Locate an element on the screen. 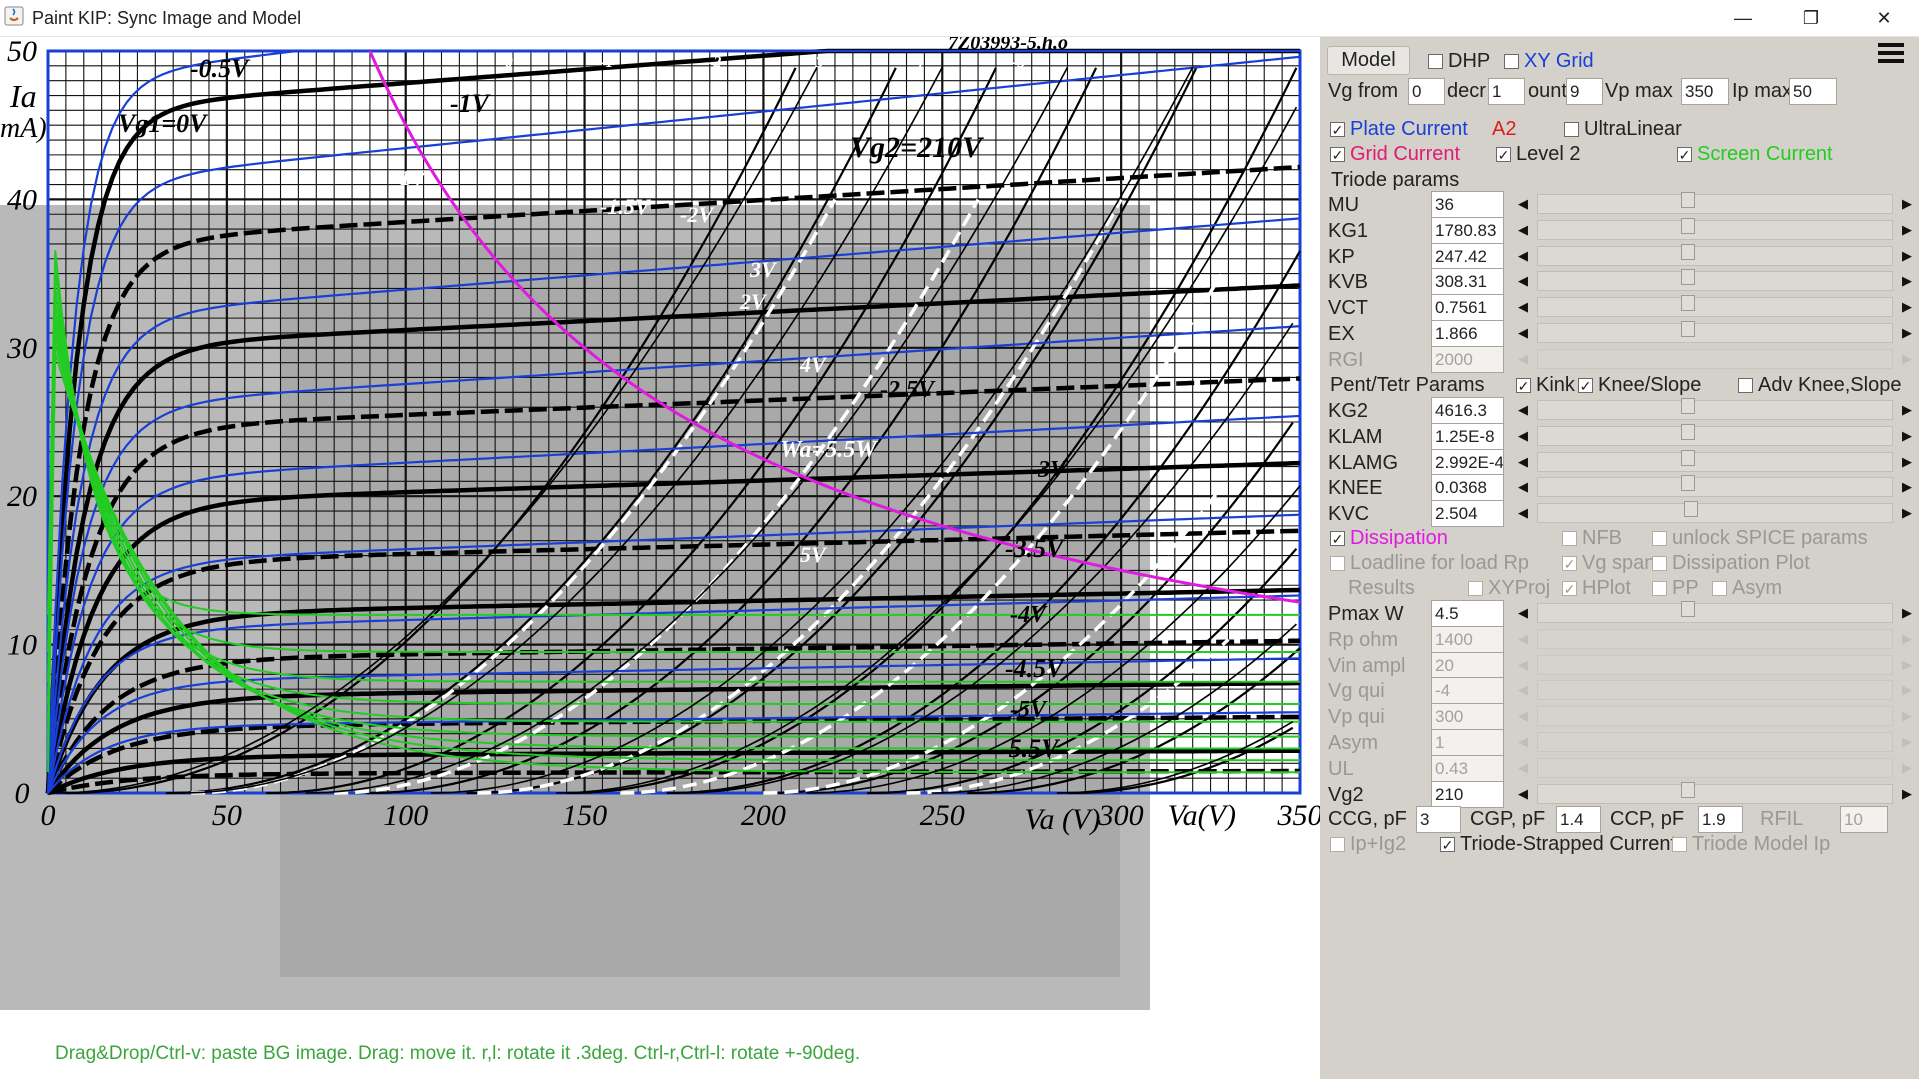 This screenshot has width=1919, height=1079. adv-knee-box is located at coordinates (1745, 385).